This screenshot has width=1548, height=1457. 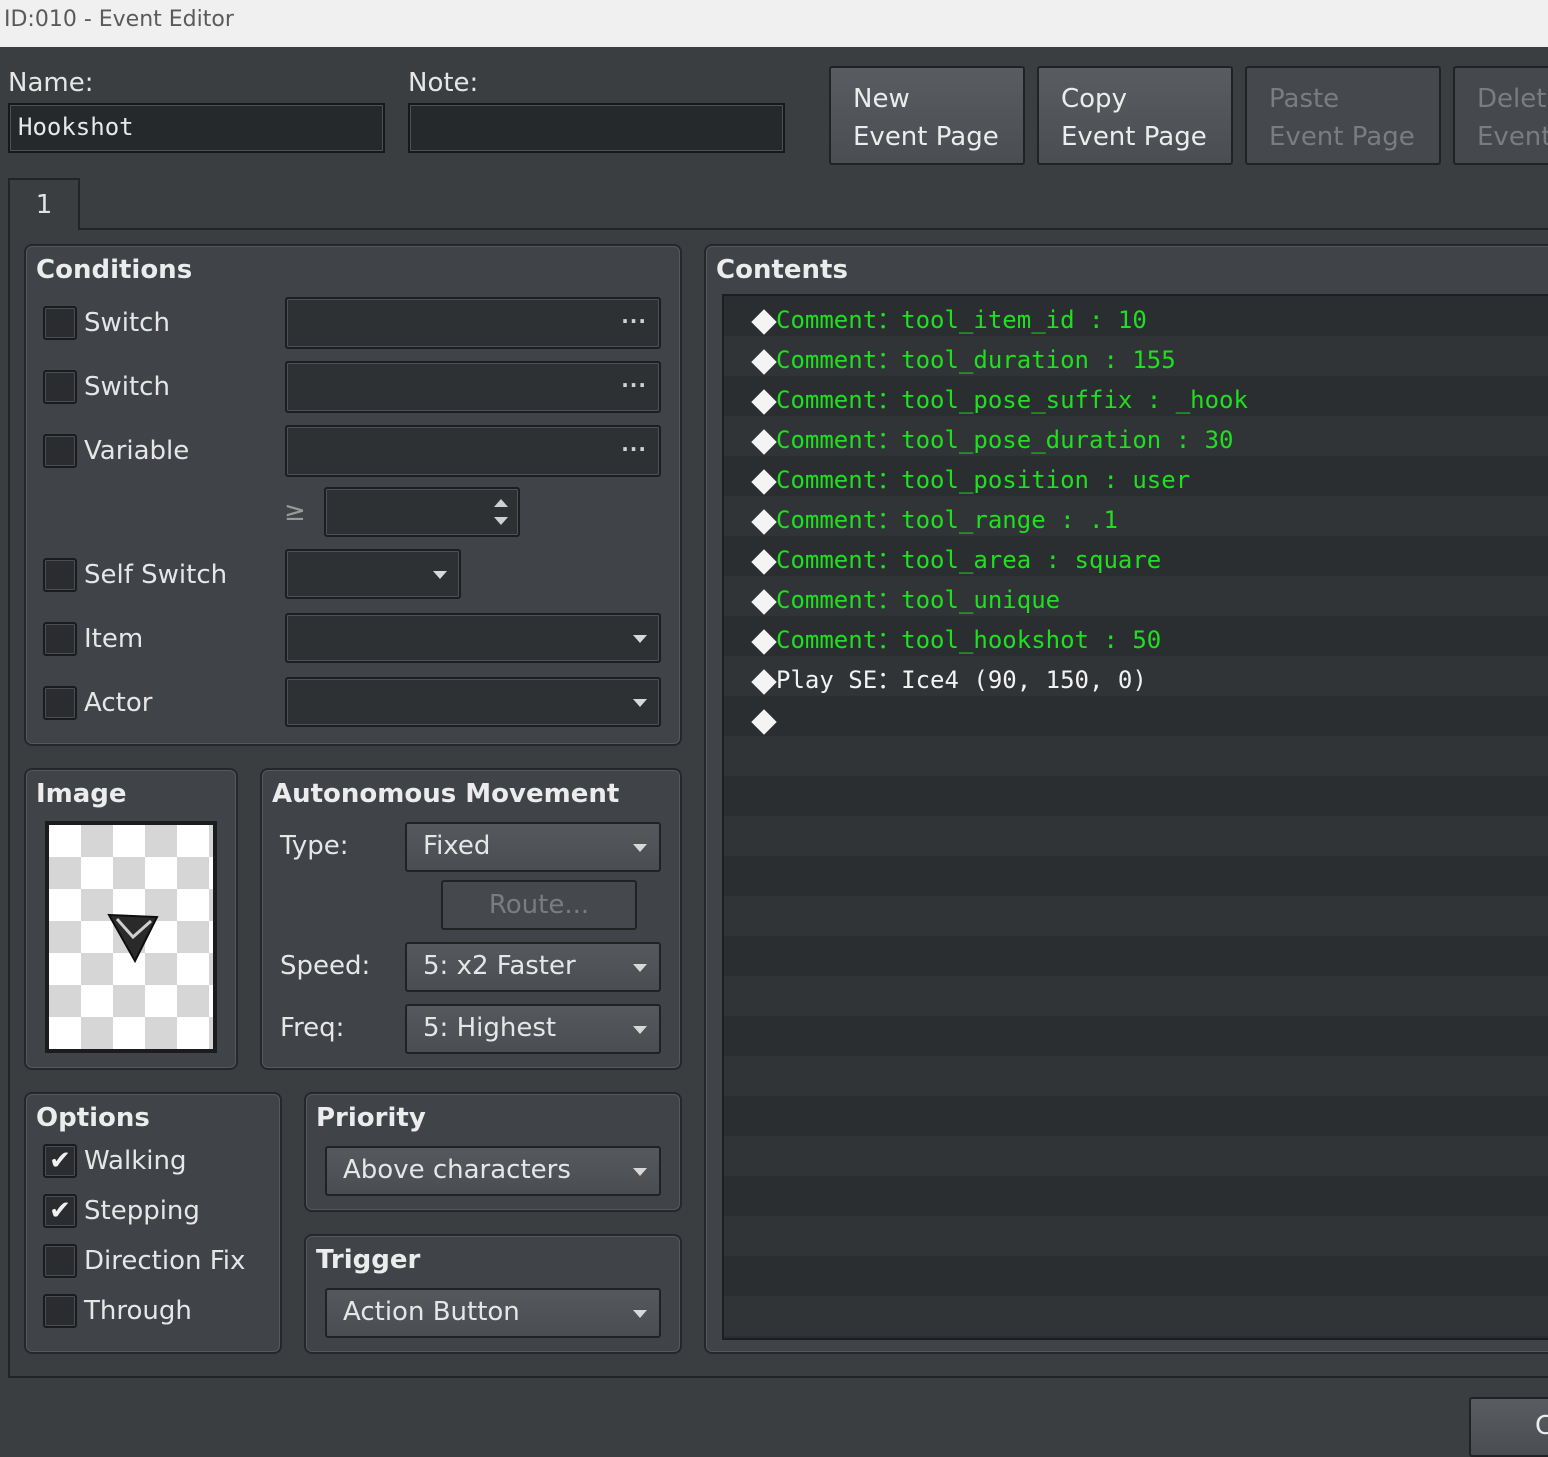 I want to click on event-command-line: Comment：tool_position : user, so click(x=1136, y=480).